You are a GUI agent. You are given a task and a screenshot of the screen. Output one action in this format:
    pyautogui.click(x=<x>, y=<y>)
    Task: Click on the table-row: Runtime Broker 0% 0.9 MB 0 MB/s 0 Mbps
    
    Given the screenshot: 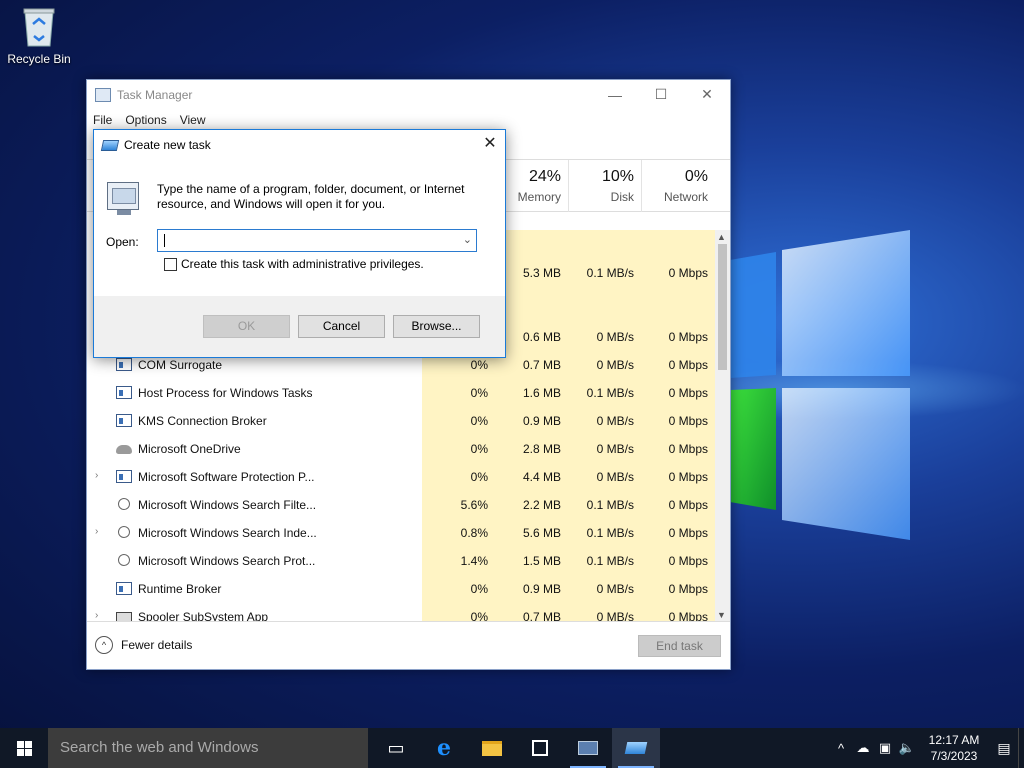 What is the action you would take?
    pyautogui.click(x=401, y=589)
    